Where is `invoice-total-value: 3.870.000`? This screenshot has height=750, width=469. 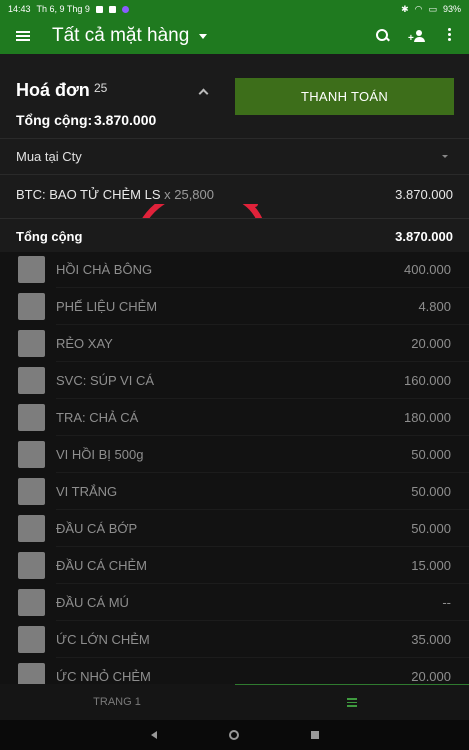
invoice-total-value: 3.870.000 is located at coordinates (125, 120).